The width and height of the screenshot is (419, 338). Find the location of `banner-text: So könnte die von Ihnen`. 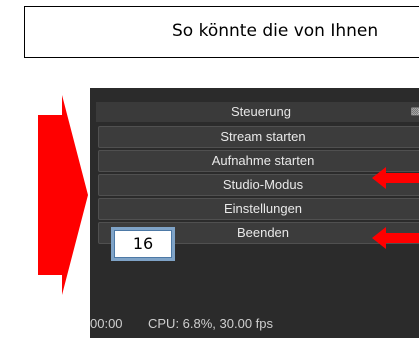

banner-text: So könnte die von Ihnen is located at coordinates (275, 31).